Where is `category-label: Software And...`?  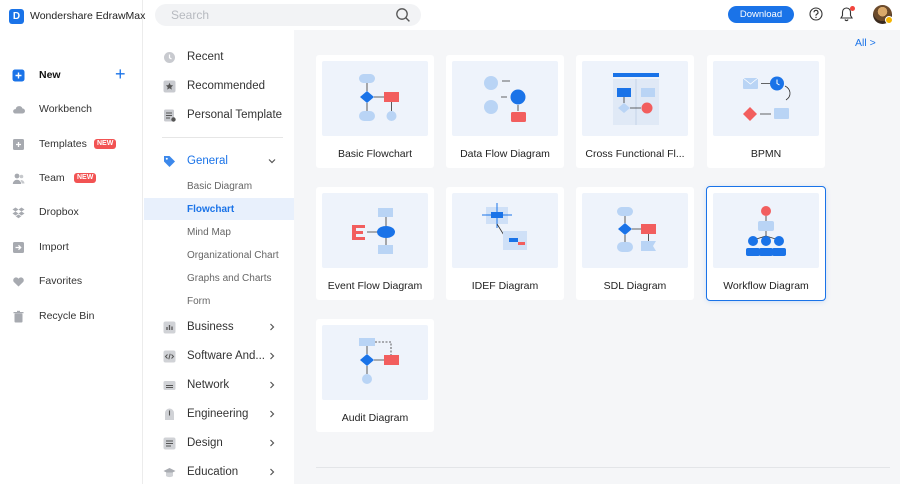 category-label: Software And... is located at coordinates (226, 356).